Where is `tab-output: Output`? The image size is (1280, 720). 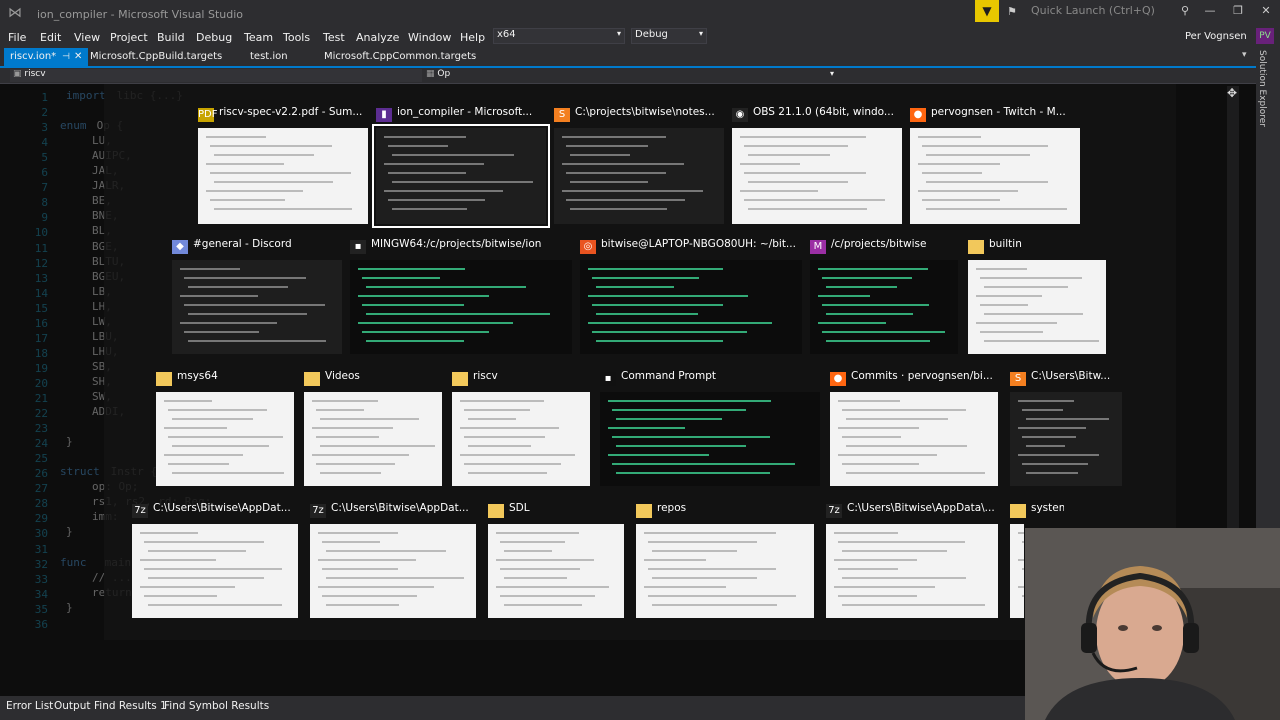 tab-output: Output is located at coordinates (72, 706).